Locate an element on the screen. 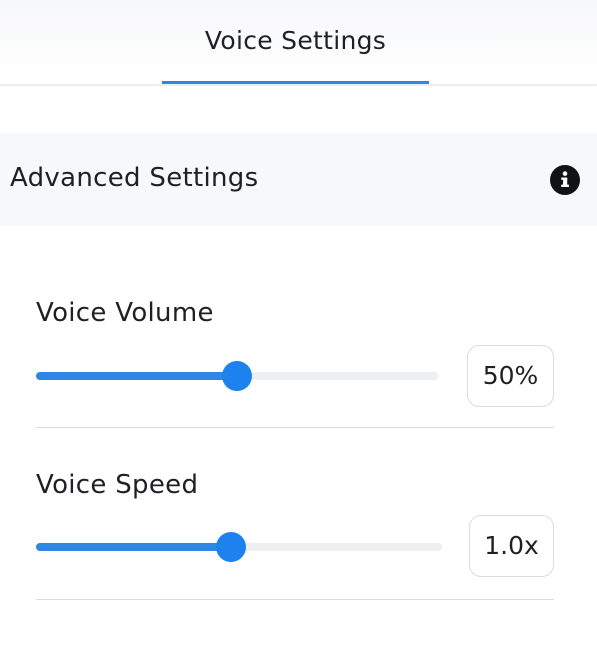  voice-volume-slider is located at coordinates (237, 376).